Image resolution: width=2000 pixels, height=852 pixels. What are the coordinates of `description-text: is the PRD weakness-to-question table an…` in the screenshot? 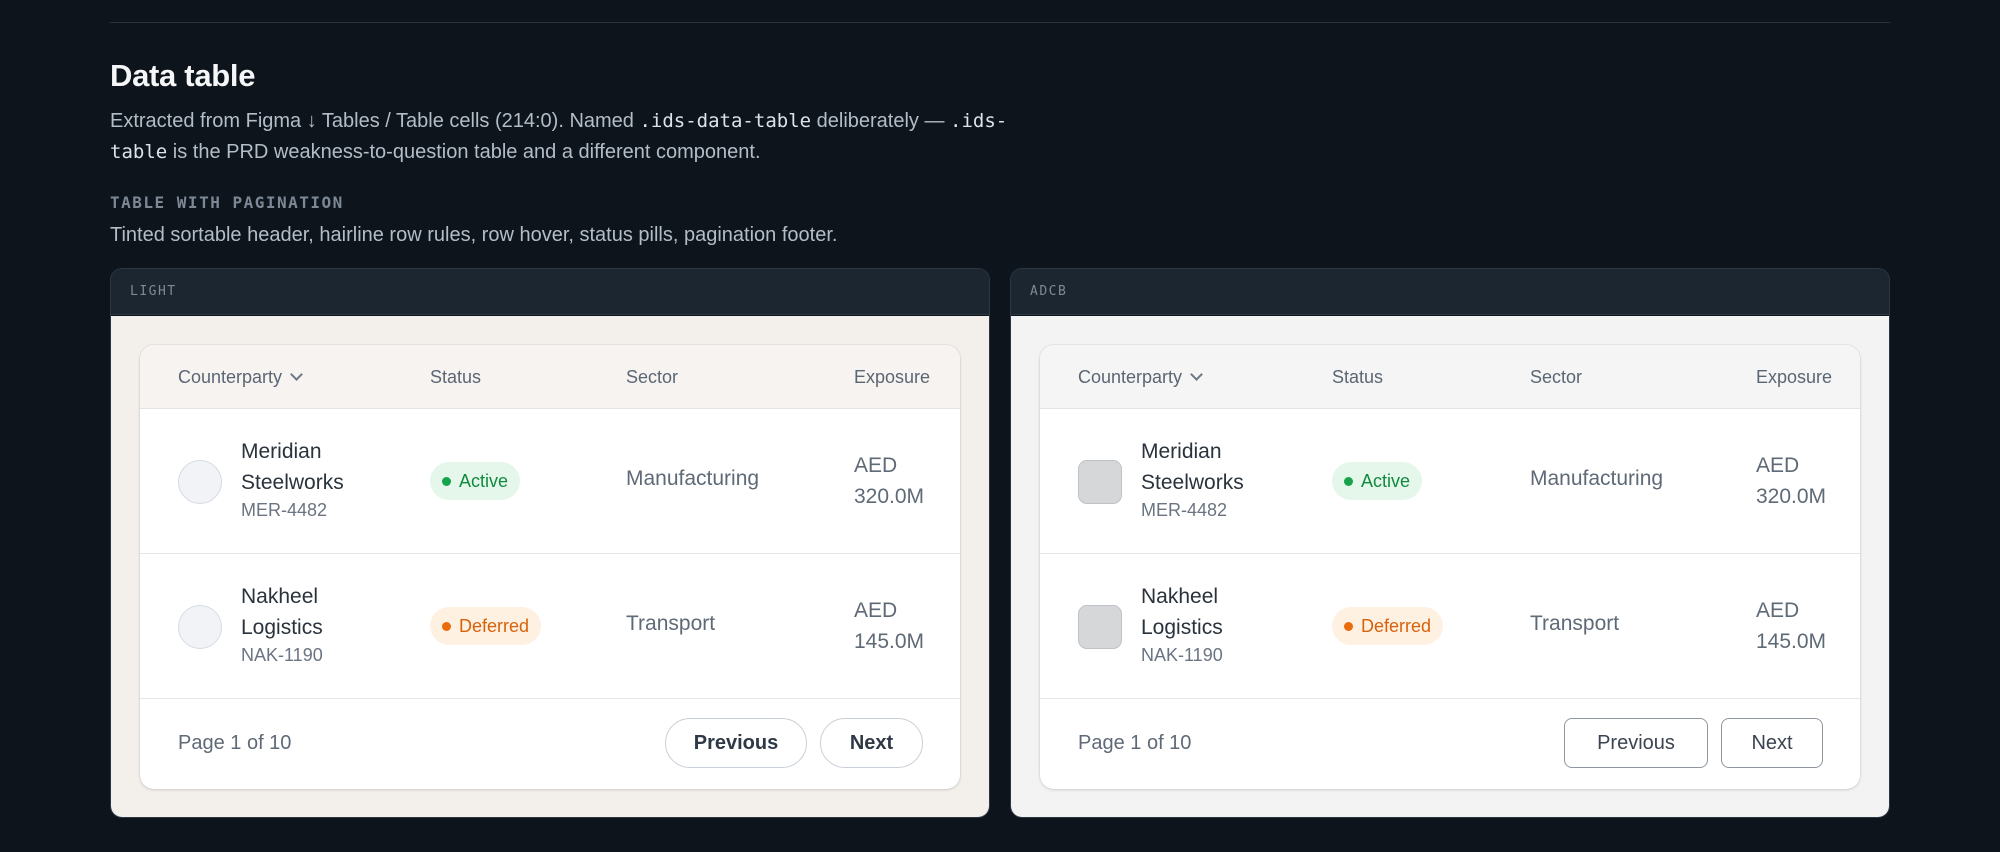 It's located at (464, 152).